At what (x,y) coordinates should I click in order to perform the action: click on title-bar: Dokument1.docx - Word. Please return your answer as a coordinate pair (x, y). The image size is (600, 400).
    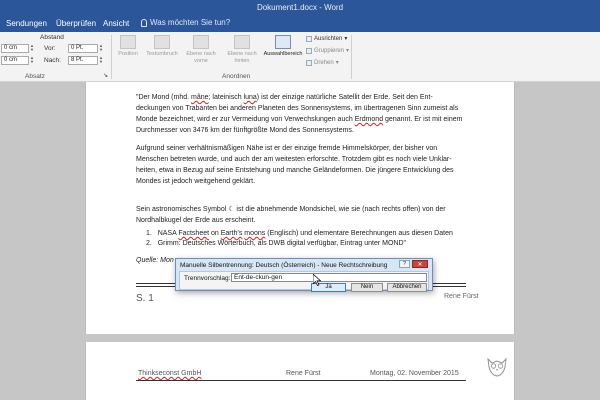
    Looking at the image, I should click on (300, 7).